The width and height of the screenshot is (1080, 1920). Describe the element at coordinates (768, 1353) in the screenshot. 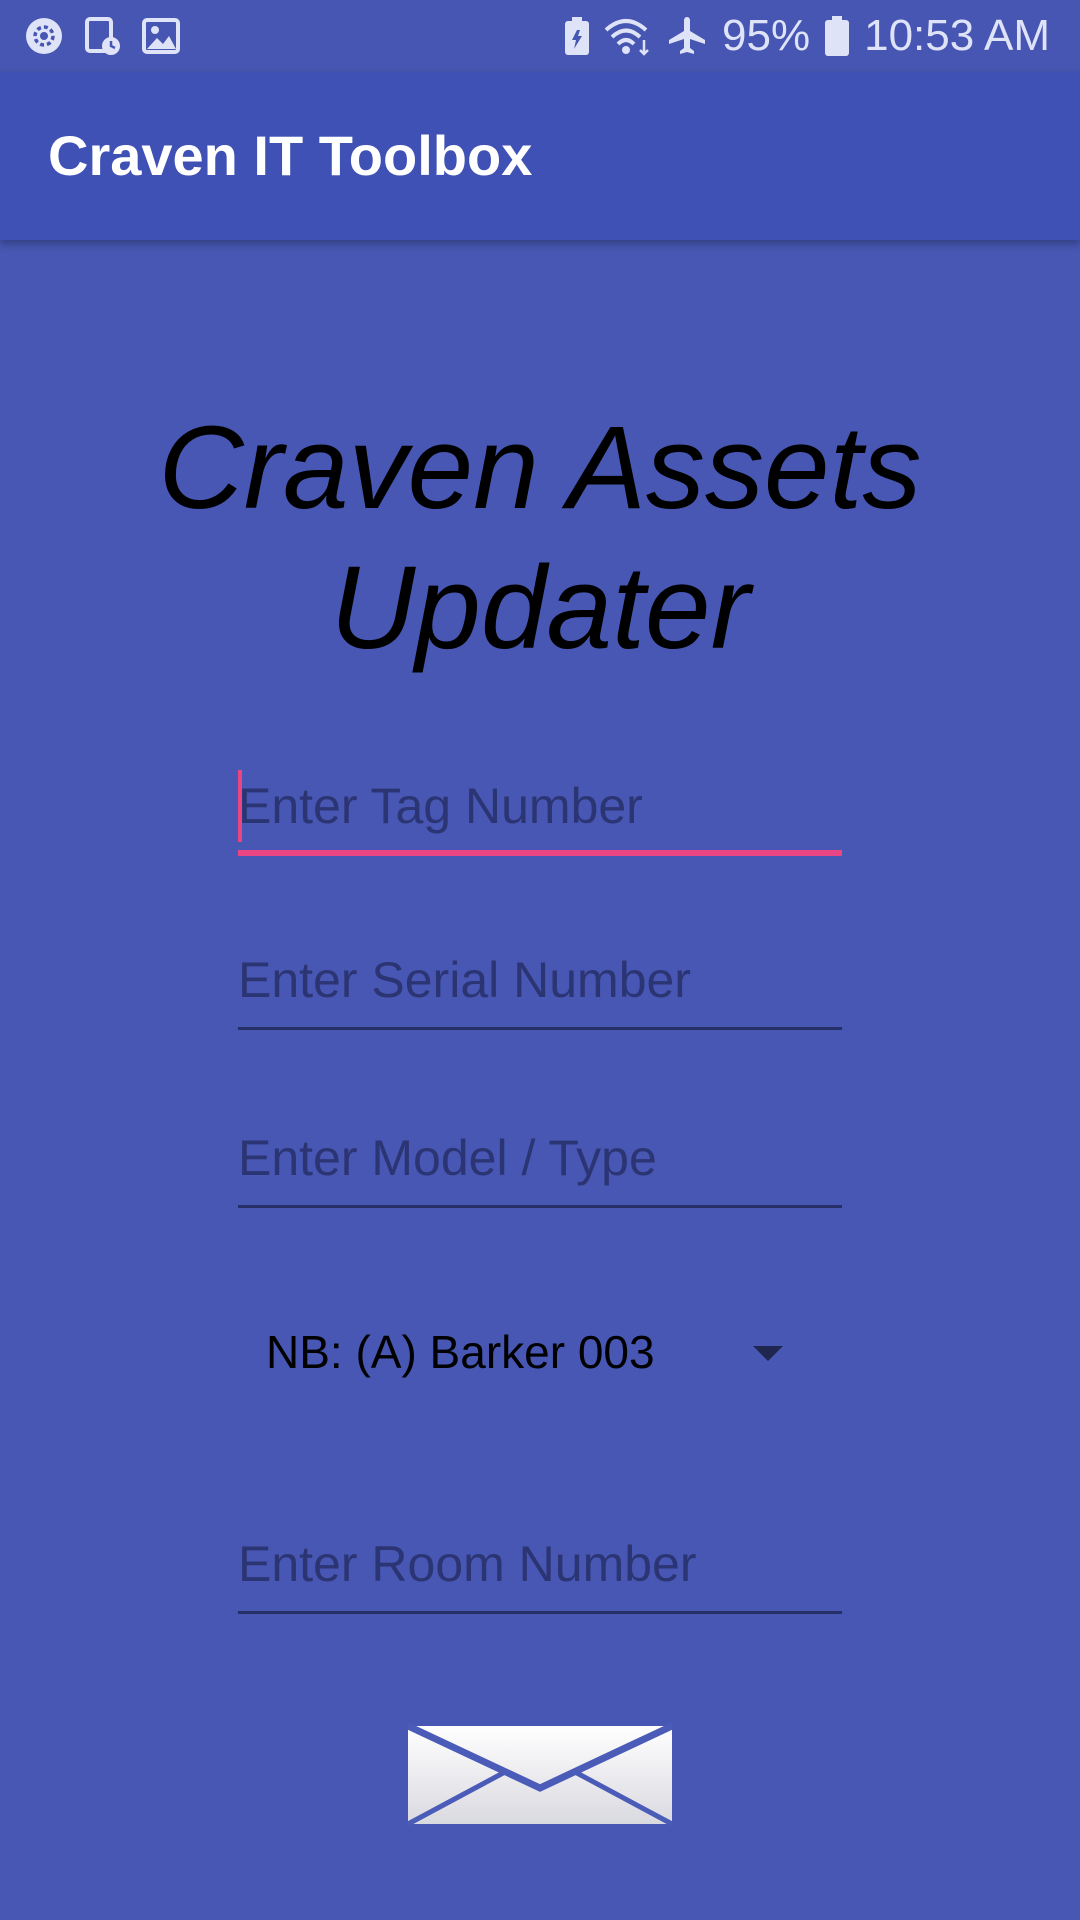

I see `chevron-down-icon` at that location.